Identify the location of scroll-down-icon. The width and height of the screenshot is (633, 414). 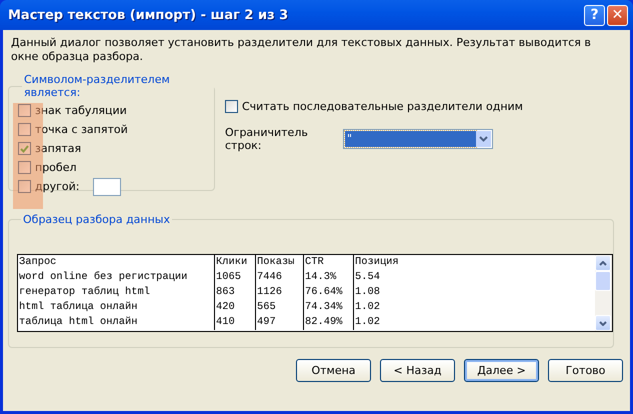
(603, 323).